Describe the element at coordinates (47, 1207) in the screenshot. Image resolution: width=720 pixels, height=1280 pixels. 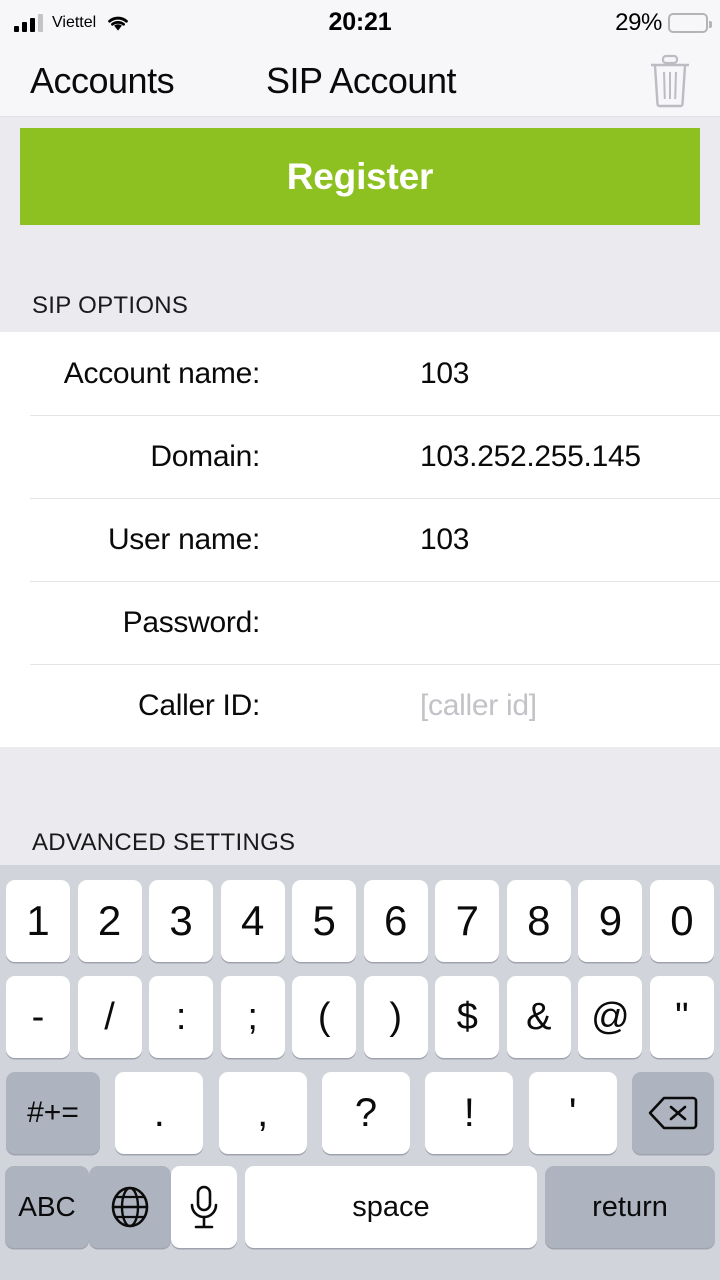
I see `key-abc-toggle: ABC` at that location.